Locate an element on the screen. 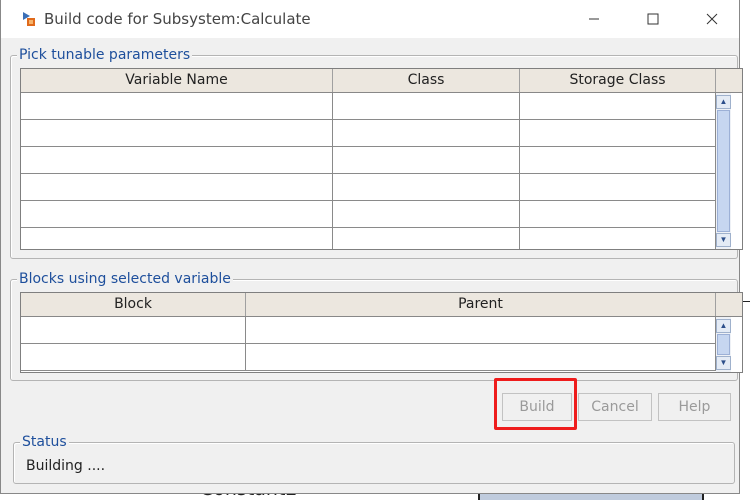  minimize-icon is located at coordinates (594, 19).